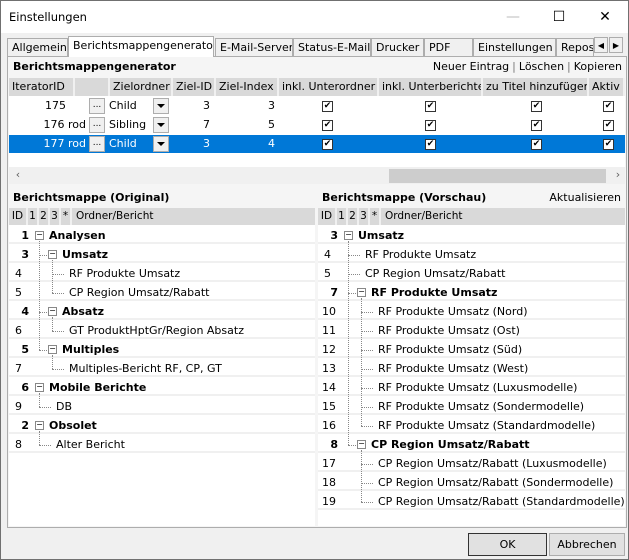 Image resolution: width=629 pixels, height=560 pixels. What do you see at coordinates (471, 349) in the screenshot?
I see `tree-report-row: 12 RF Produkte Umsatz (Süd)` at bounding box center [471, 349].